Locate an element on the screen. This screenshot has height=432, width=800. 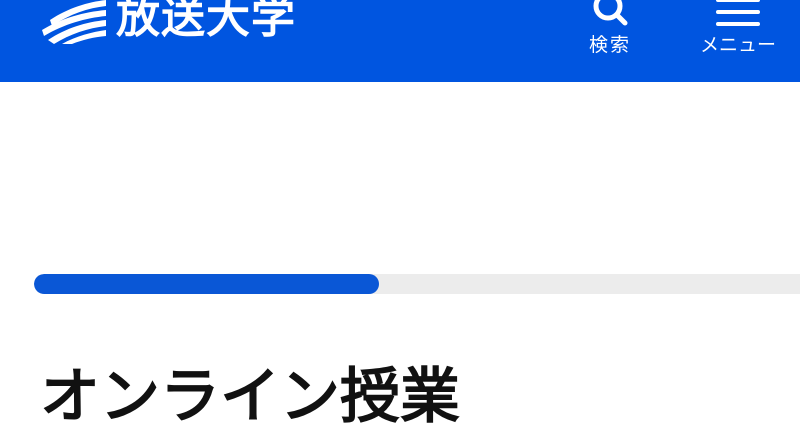
menu-button: メニュー is located at coordinates (738, 41).